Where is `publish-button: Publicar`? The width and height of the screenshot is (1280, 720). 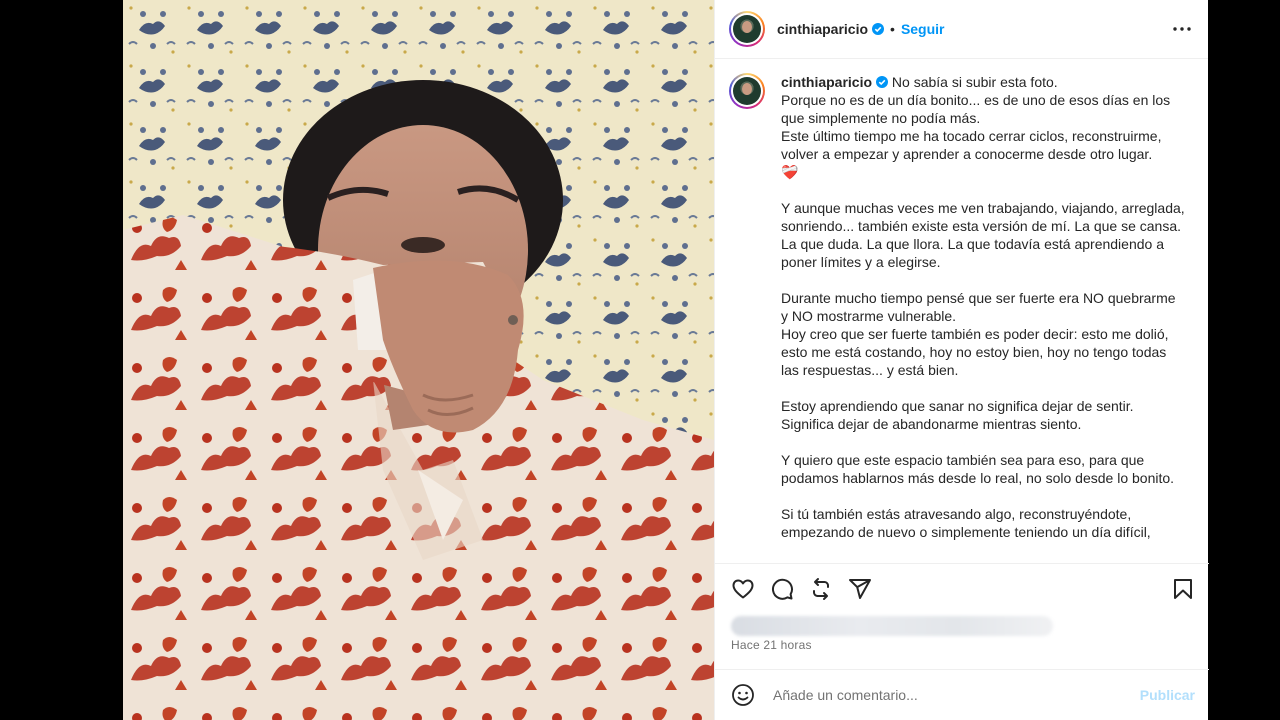
publish-button: Publicar is located at coordinates (1167, 695).